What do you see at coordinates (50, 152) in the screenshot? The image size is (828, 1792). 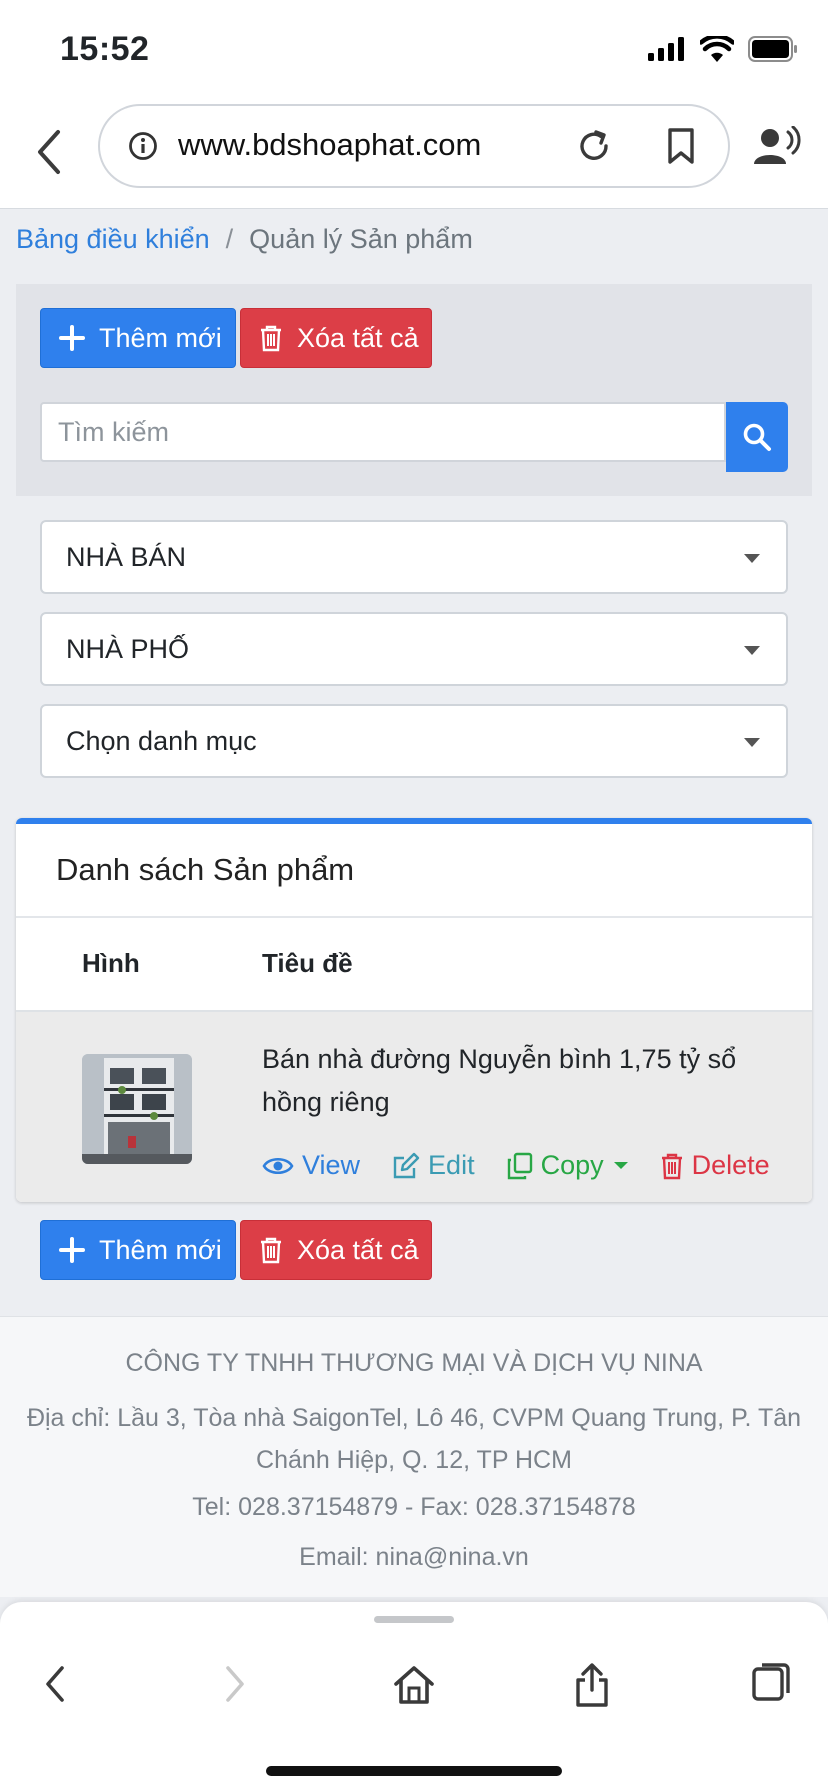 I see `back-icon` at bounding box center [50, 152].